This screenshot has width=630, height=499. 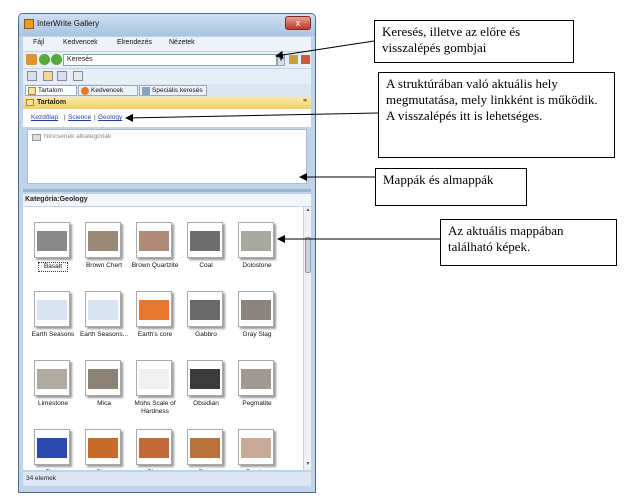 What do you see at coordinates (167, 25) in the screenshot?
I see `title-bar: InterWrite Gallery x` at bounding box center [167, 25].